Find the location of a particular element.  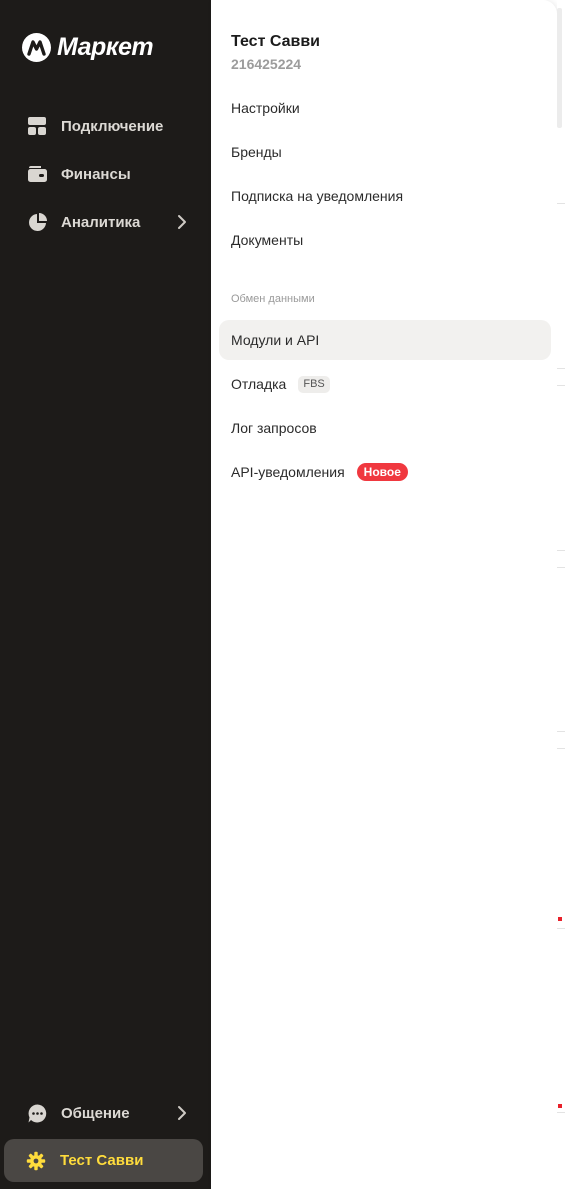

new-badge: Новое is located at coordinates (382, 472).